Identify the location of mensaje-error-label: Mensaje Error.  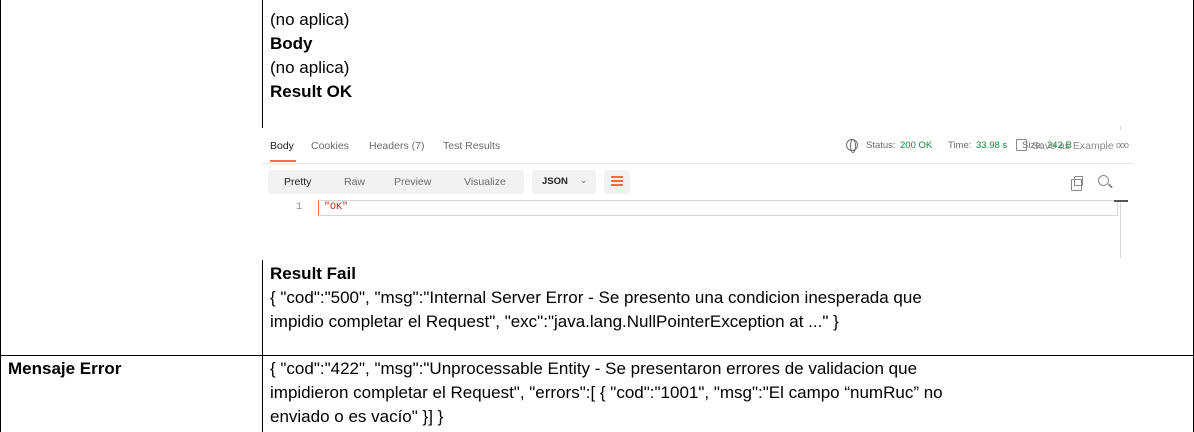
(65, 368).